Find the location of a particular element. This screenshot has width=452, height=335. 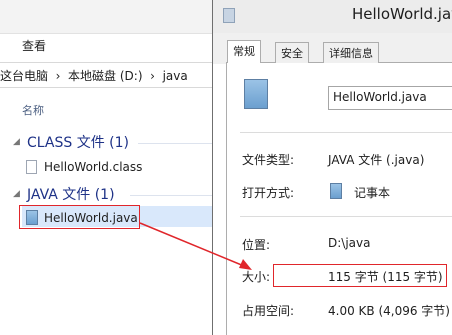

ribbon-separator is located at coordinates (106, 33).